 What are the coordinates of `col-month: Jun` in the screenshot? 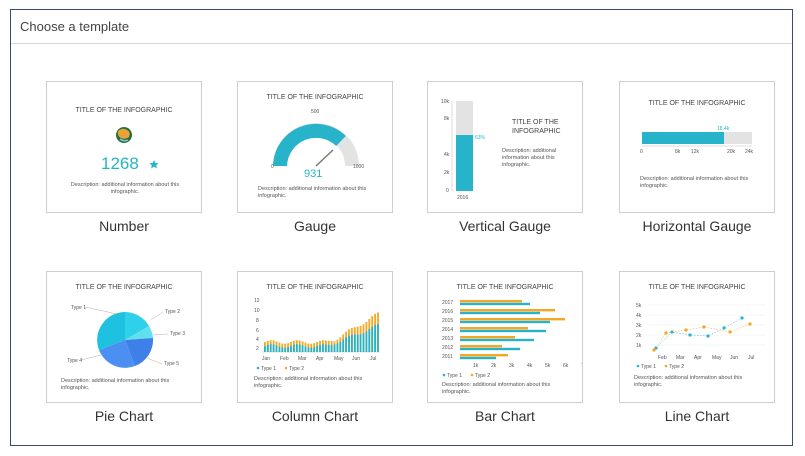 It's located at (356, 359).